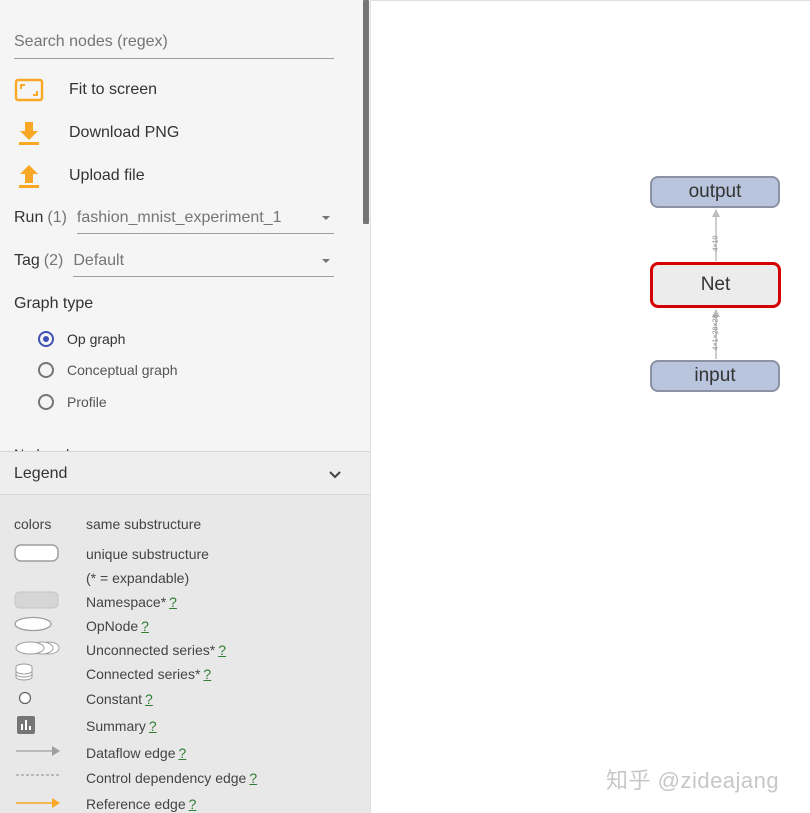  Describe the element at coordinates (57, 217) in the screenshot. I see `run-count: (1)` at that location.